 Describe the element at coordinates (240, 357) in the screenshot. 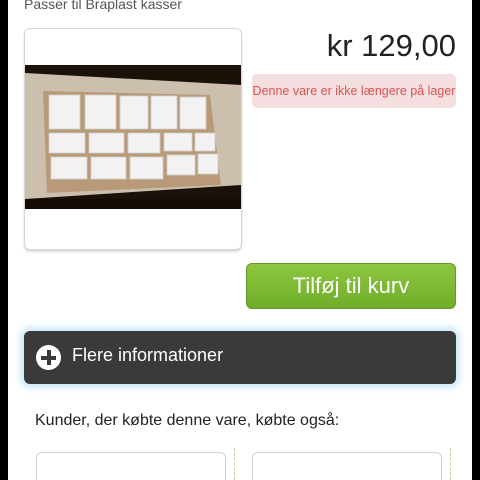

I see `more-info-toggle: Flere informationer` at that location.